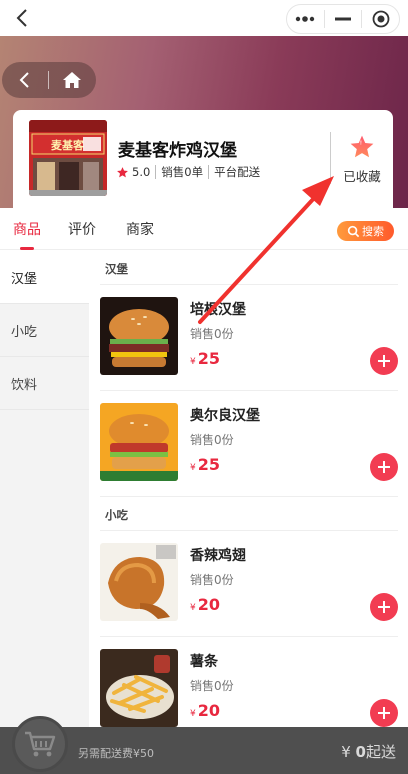 The height and width of the screenshot is (774, 408). Describe the element at coordinates (225, 416) in the screenshot. I see `product-name: 奥尔良汉堡` at that location.